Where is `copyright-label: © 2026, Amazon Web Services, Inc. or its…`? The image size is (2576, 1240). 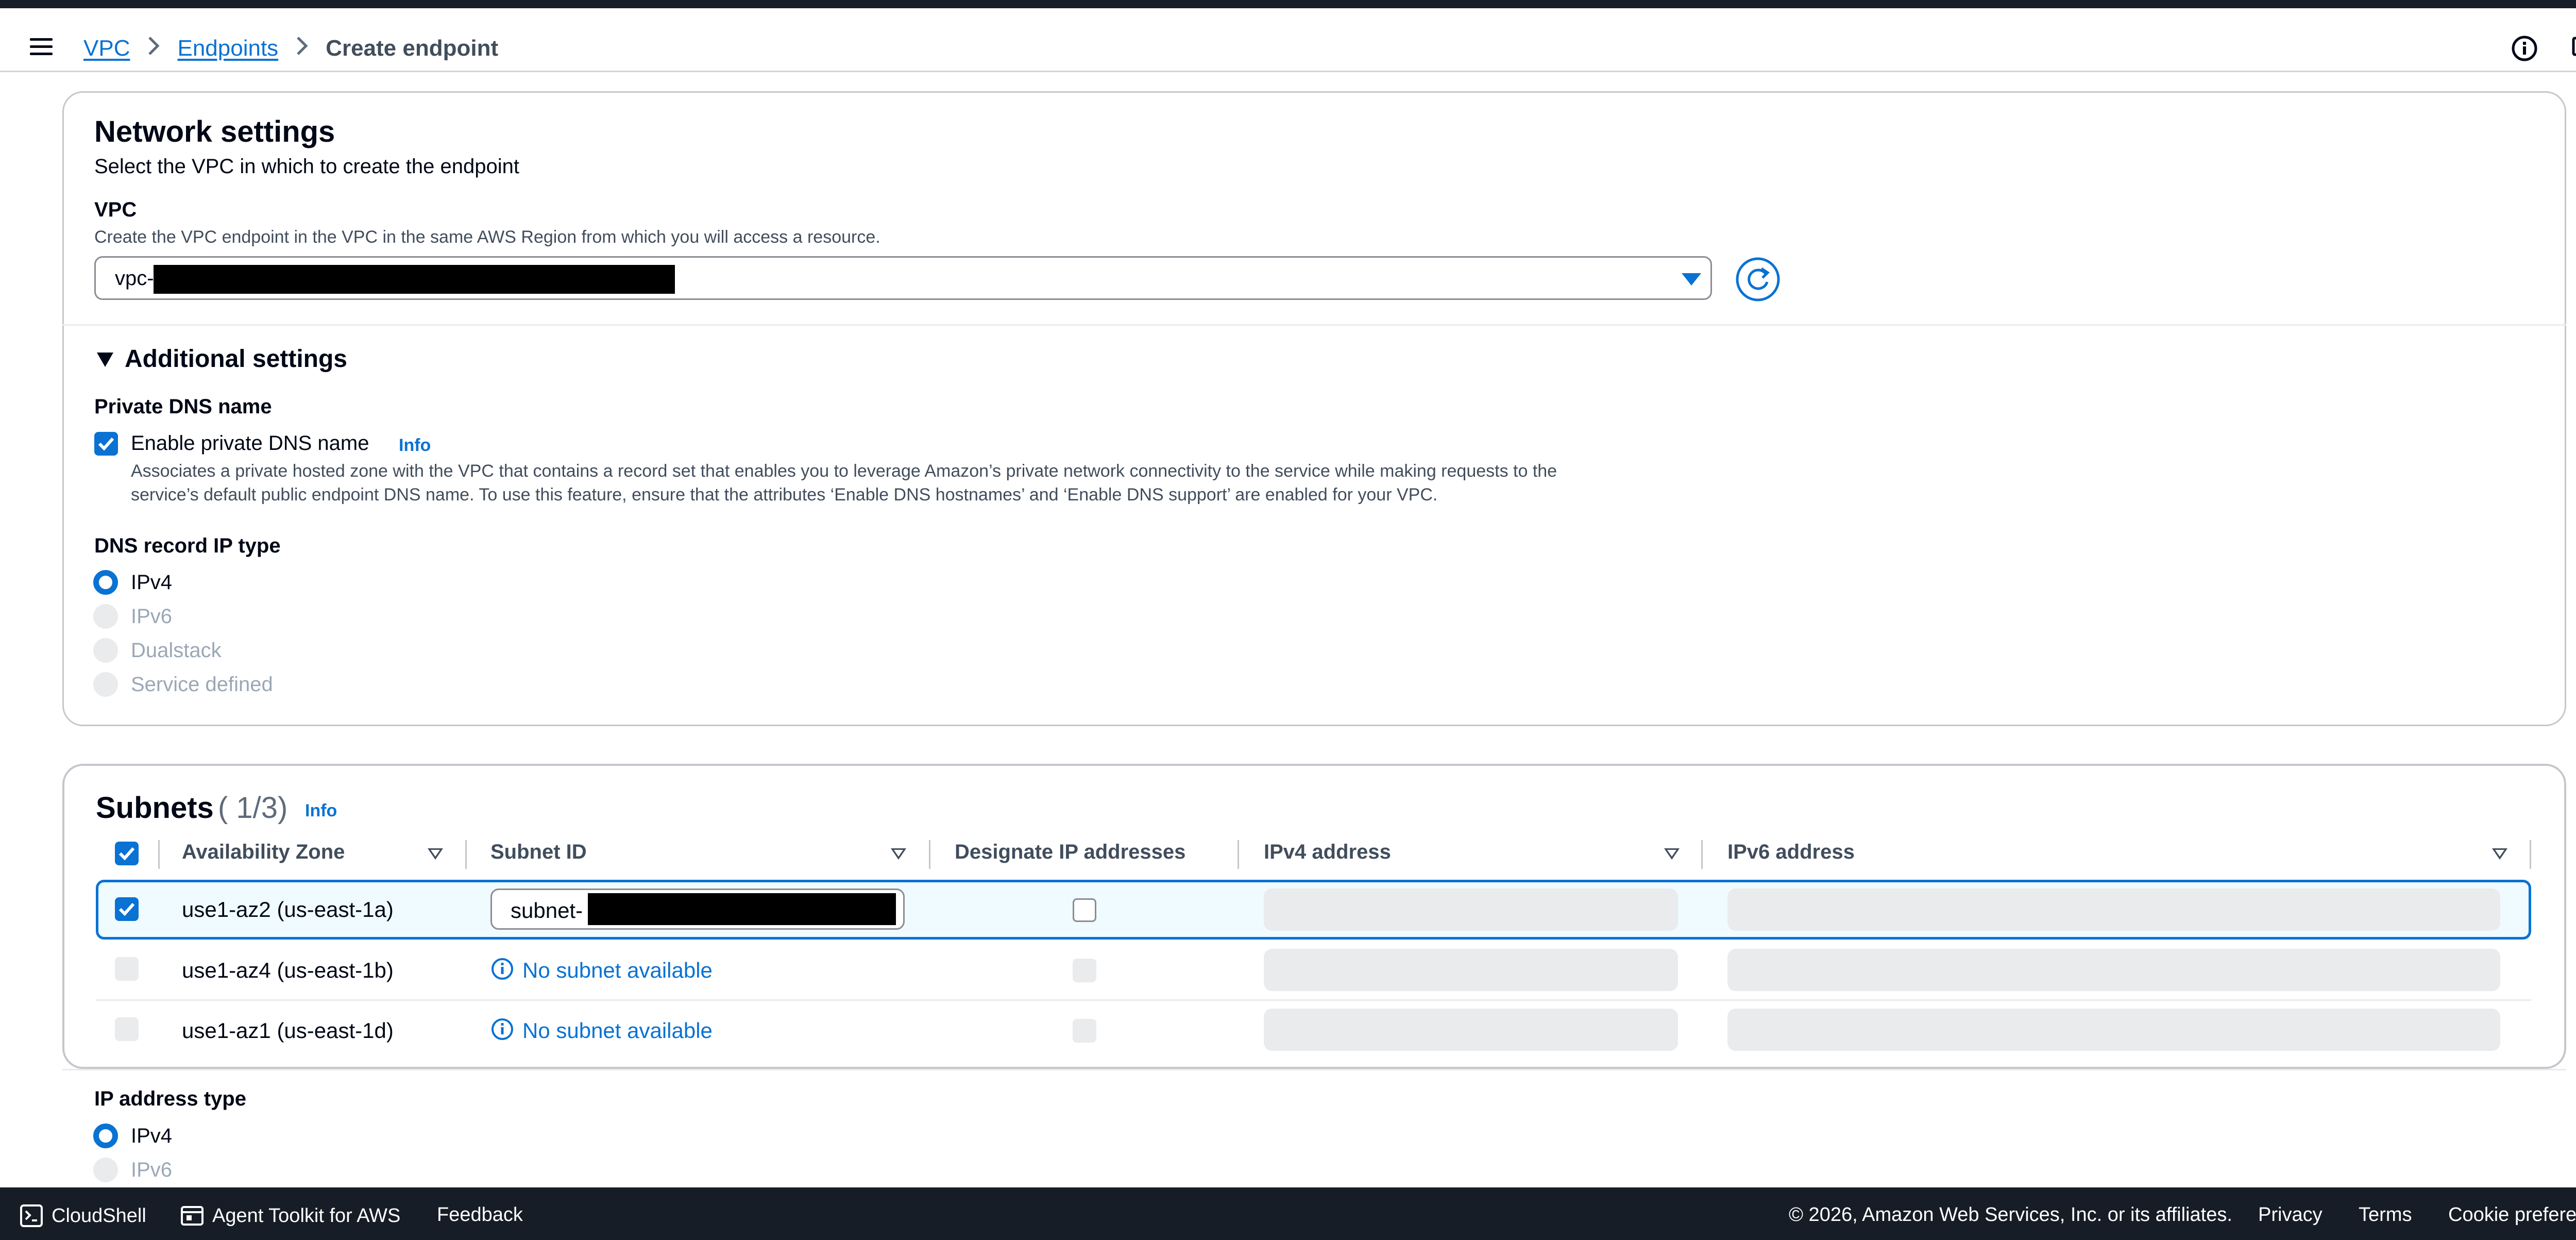
copyright-label: © 2026, Amazon Web Services, Inc. or its… is located at coordinates (2010, 1215).